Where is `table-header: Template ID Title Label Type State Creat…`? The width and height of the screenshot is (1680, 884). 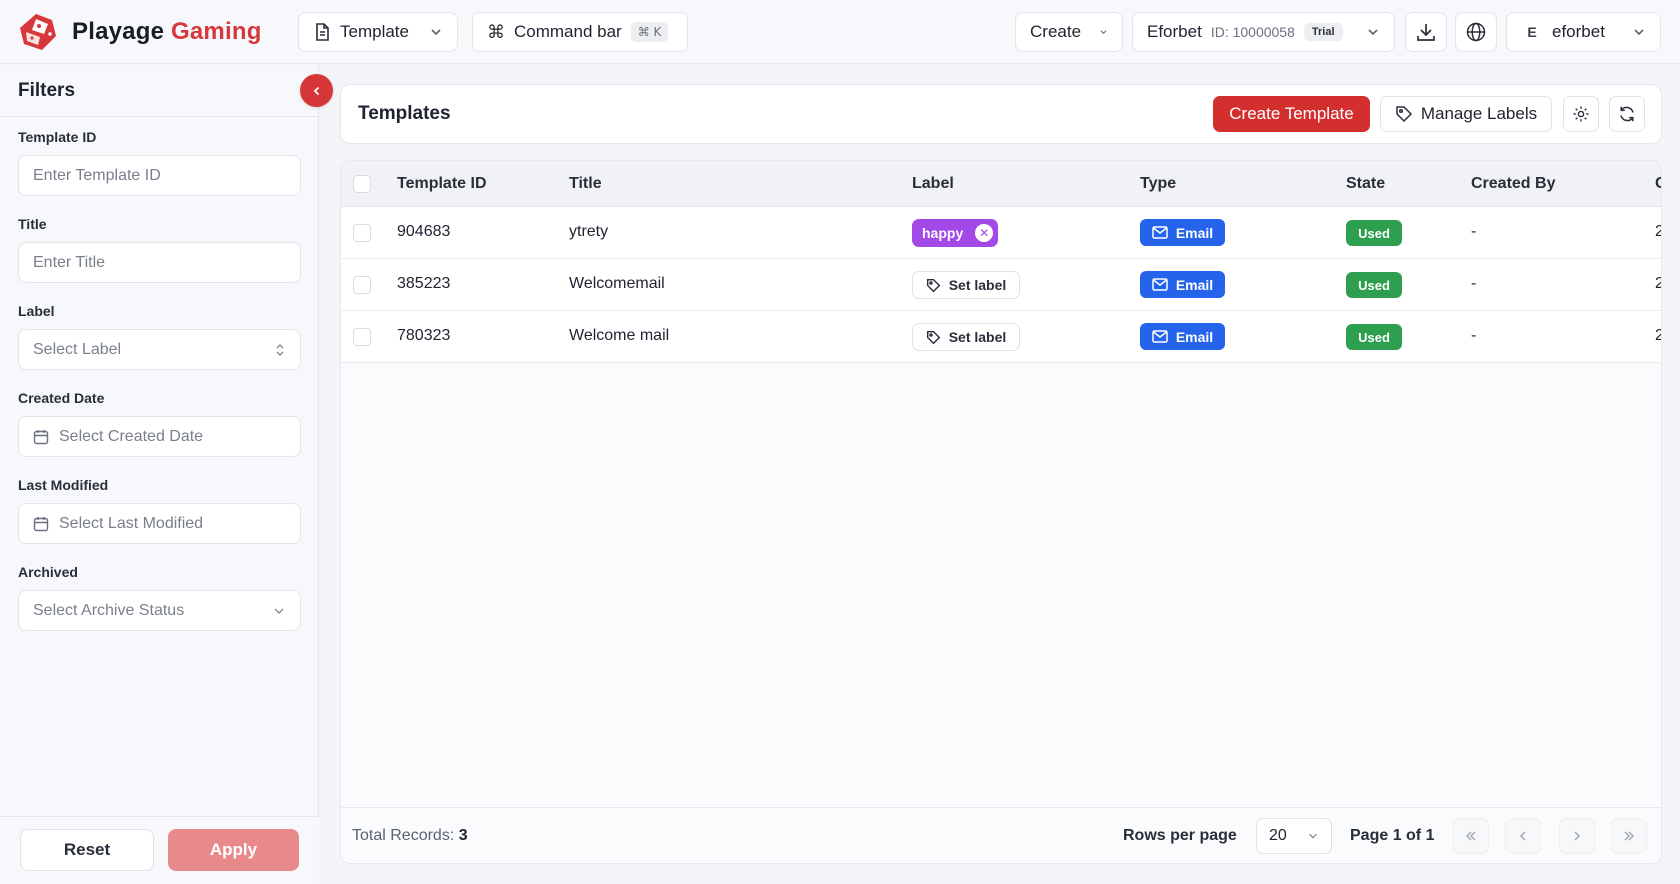
table-header: Template ID Title Label Type State Creat… is located at coordinates (1001, 184).